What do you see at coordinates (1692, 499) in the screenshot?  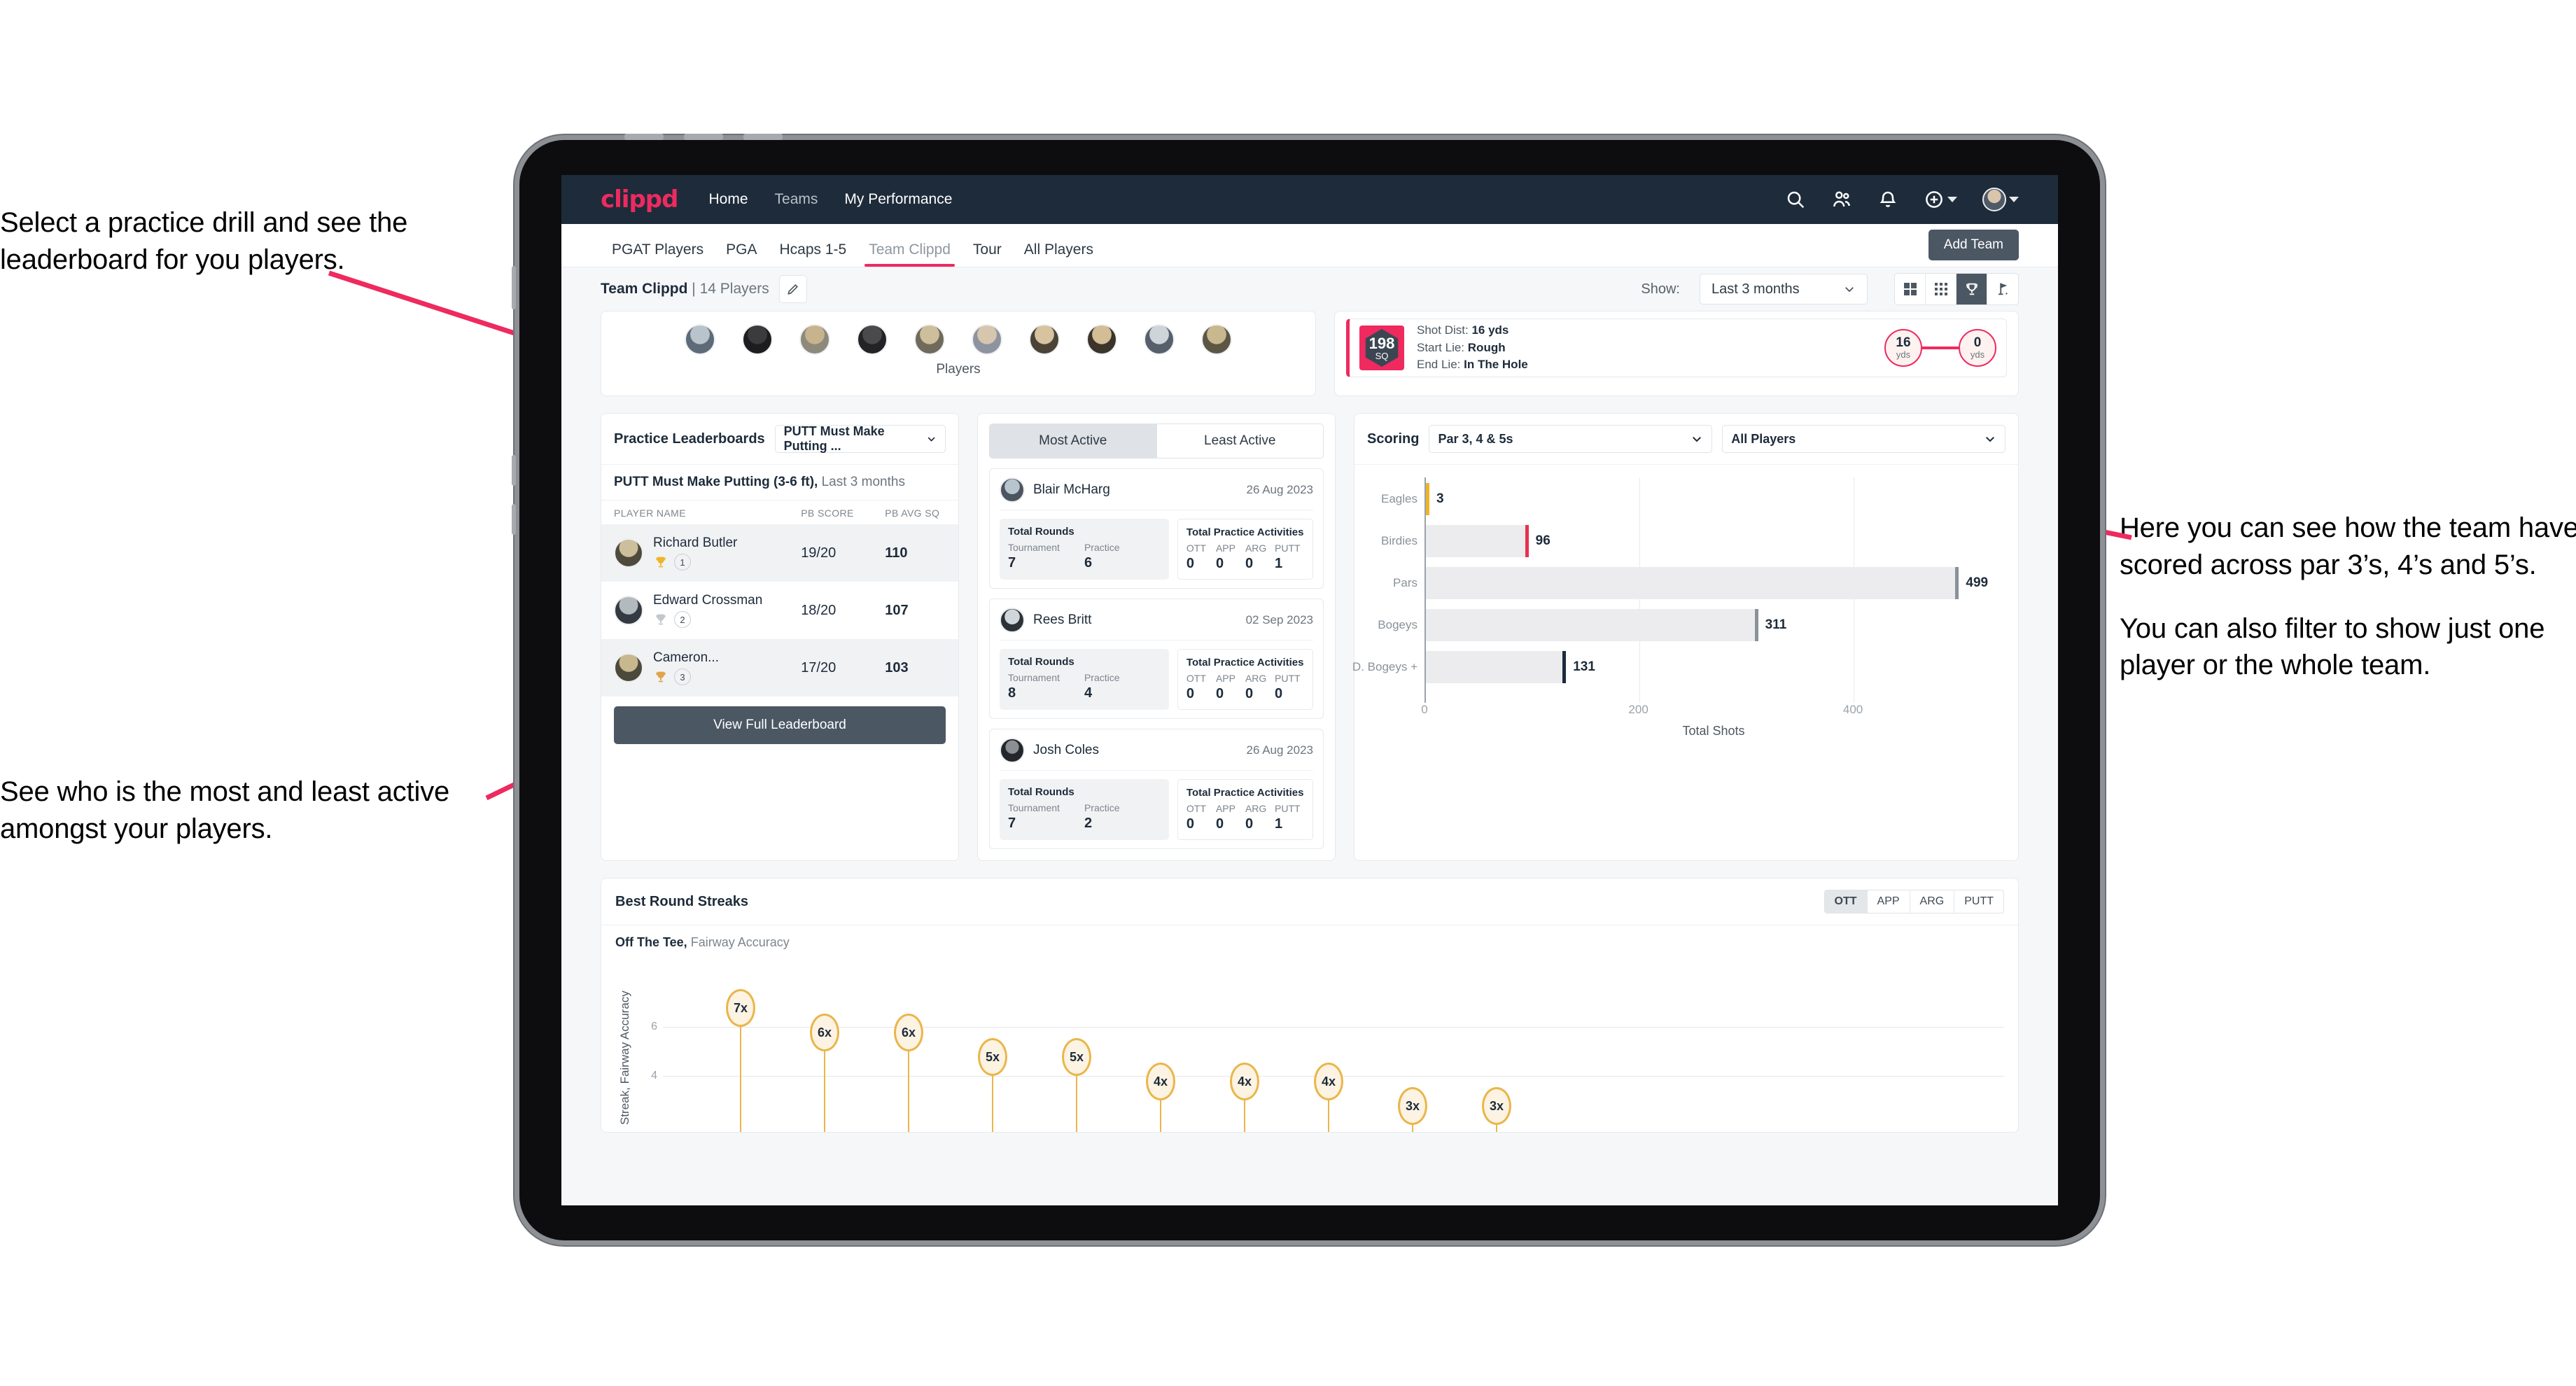 I see `bar-eagles: Eagles 3` at bounding box center [1692, 499].